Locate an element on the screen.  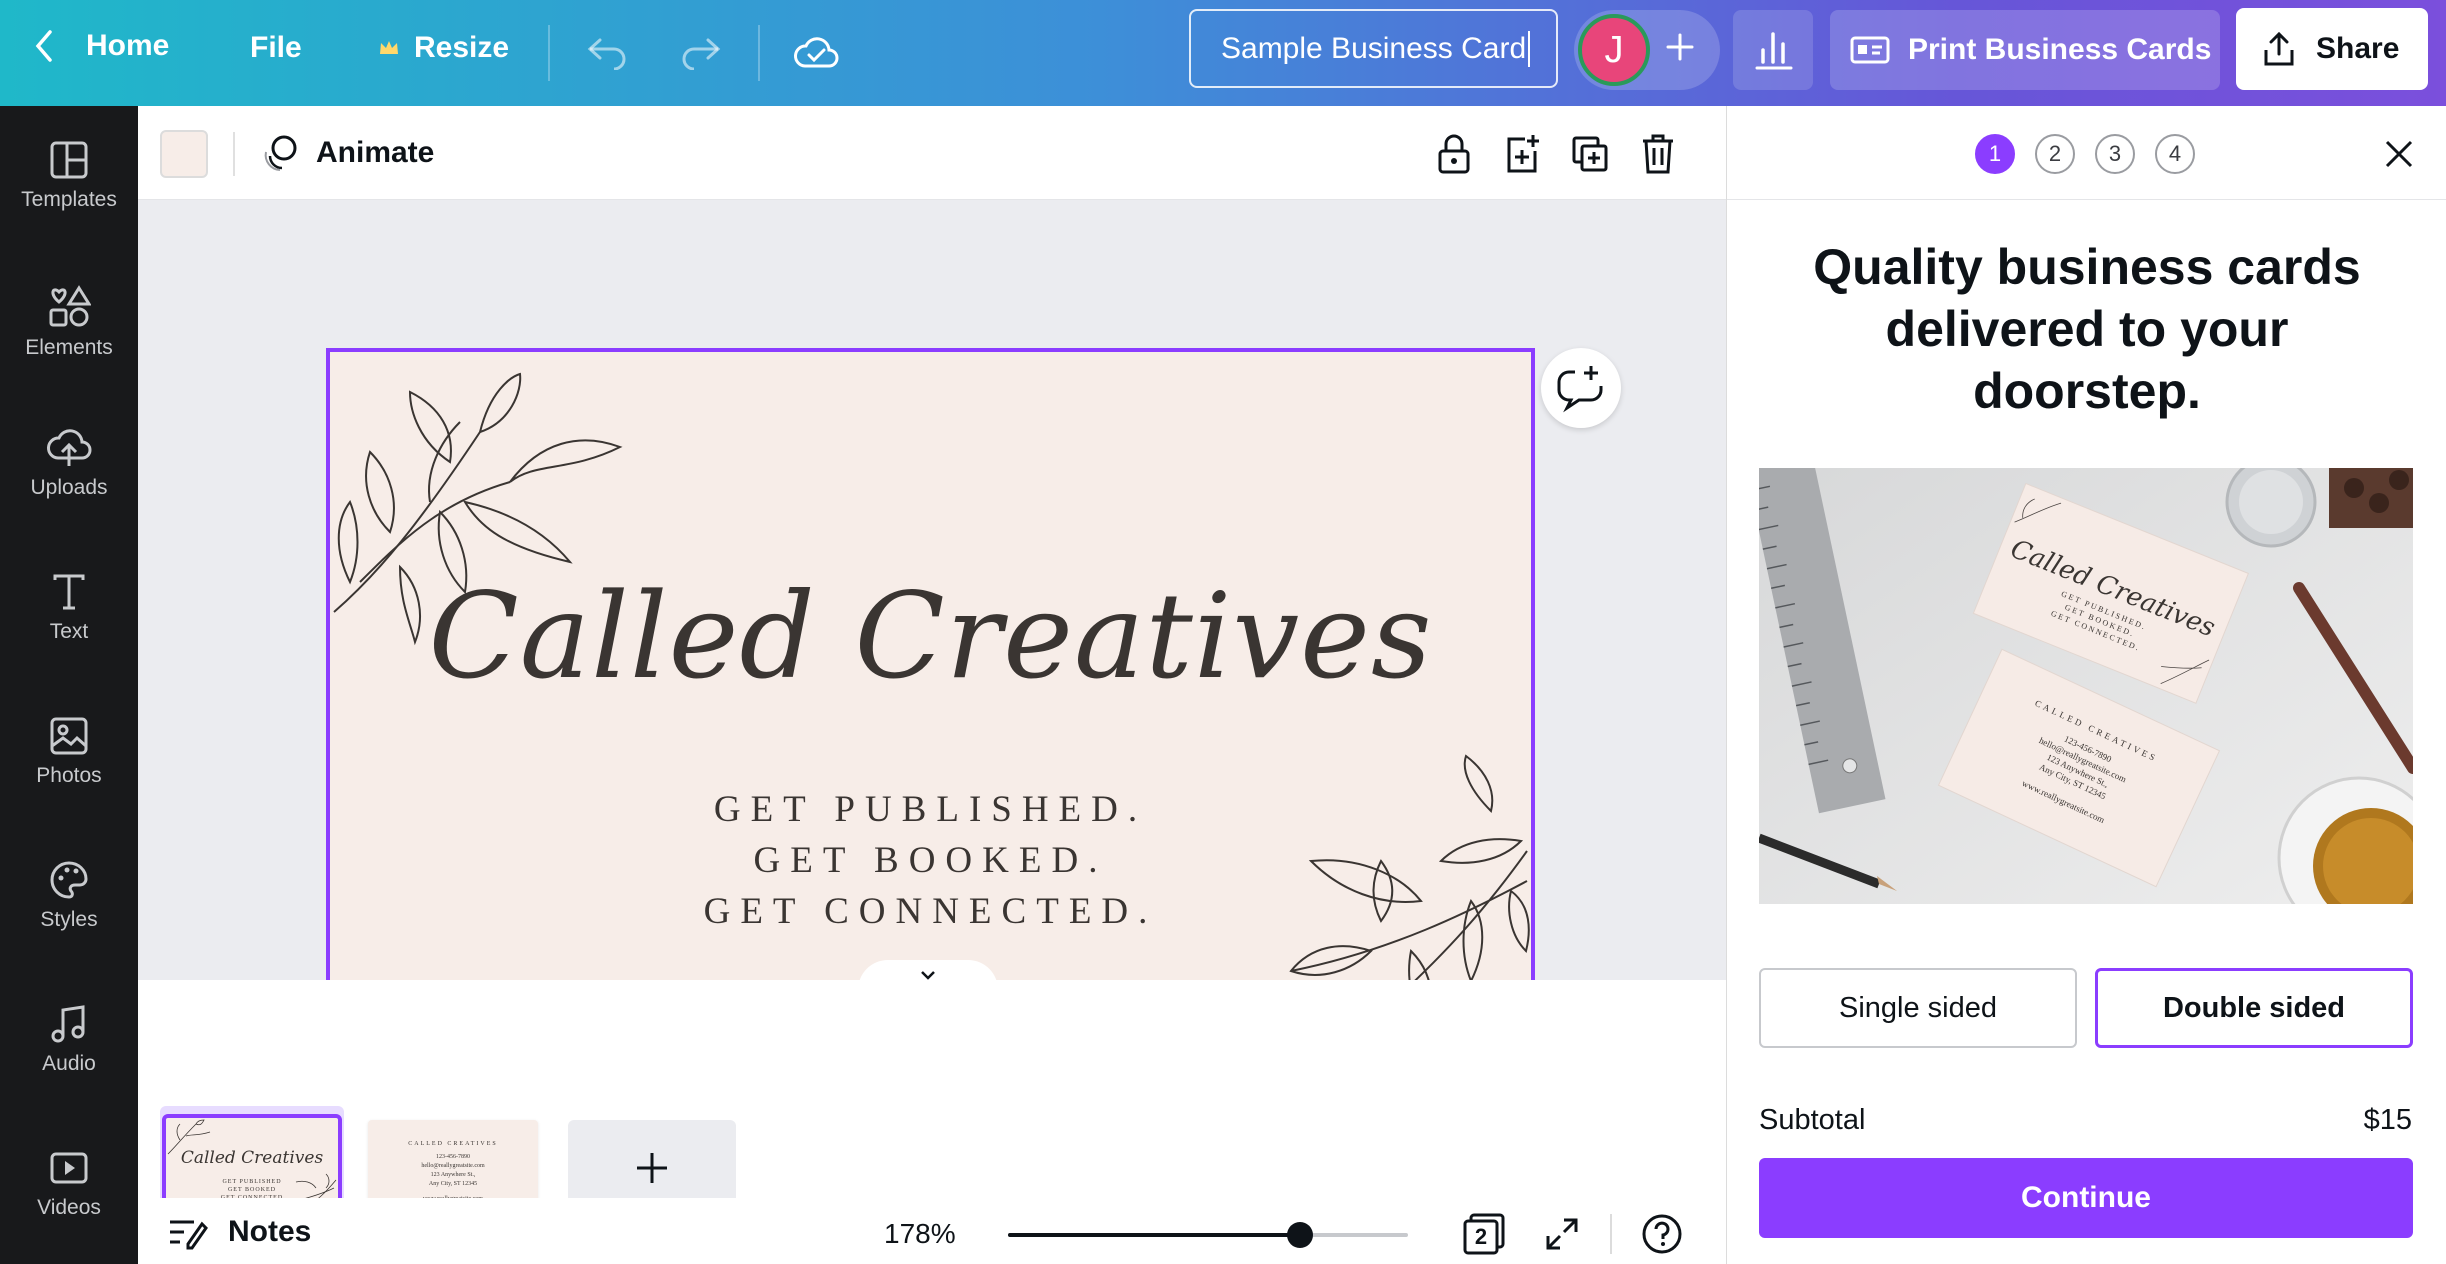
sidebar-item-label: Templates is located at coordinates (69, 199).